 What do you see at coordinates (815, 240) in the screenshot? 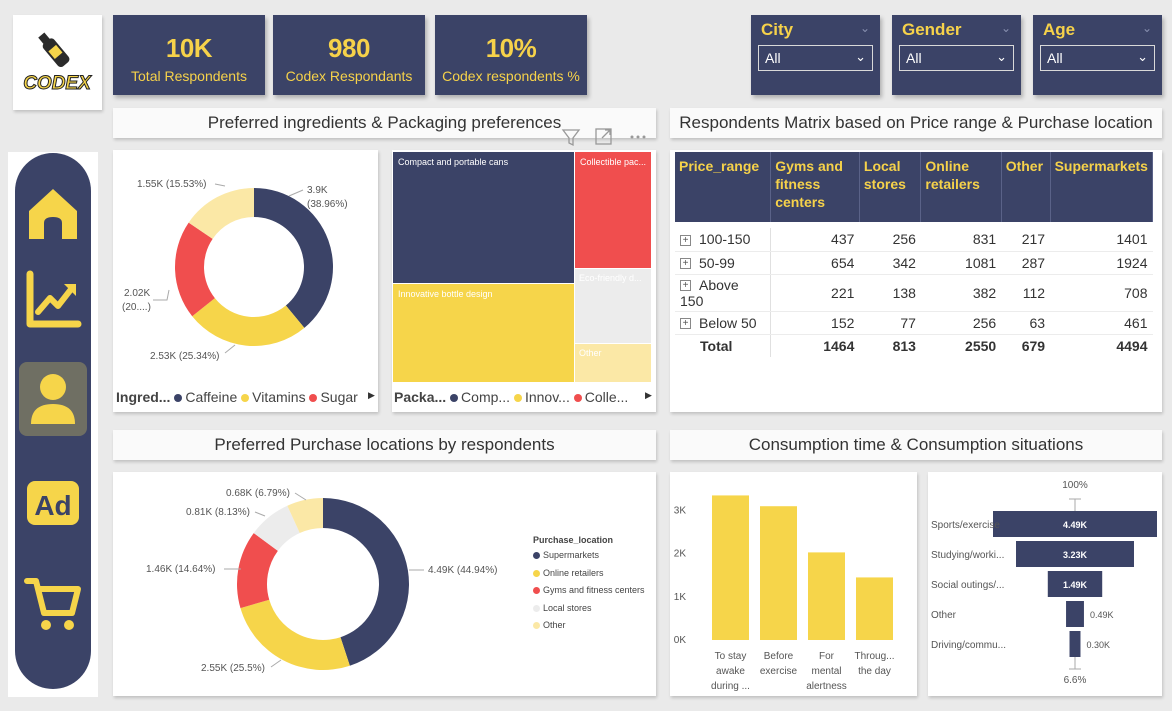
I see `matrix-cell: 437` at bounding box center [815, 240].